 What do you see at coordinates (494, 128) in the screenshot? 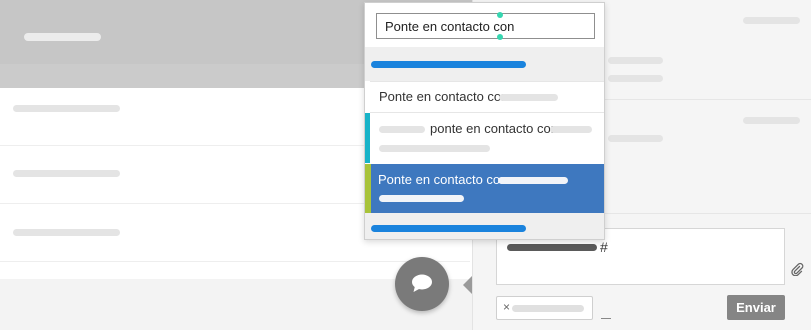
I see `suggestion-label: ponte en contacto con` at bounding box center [494, 128].